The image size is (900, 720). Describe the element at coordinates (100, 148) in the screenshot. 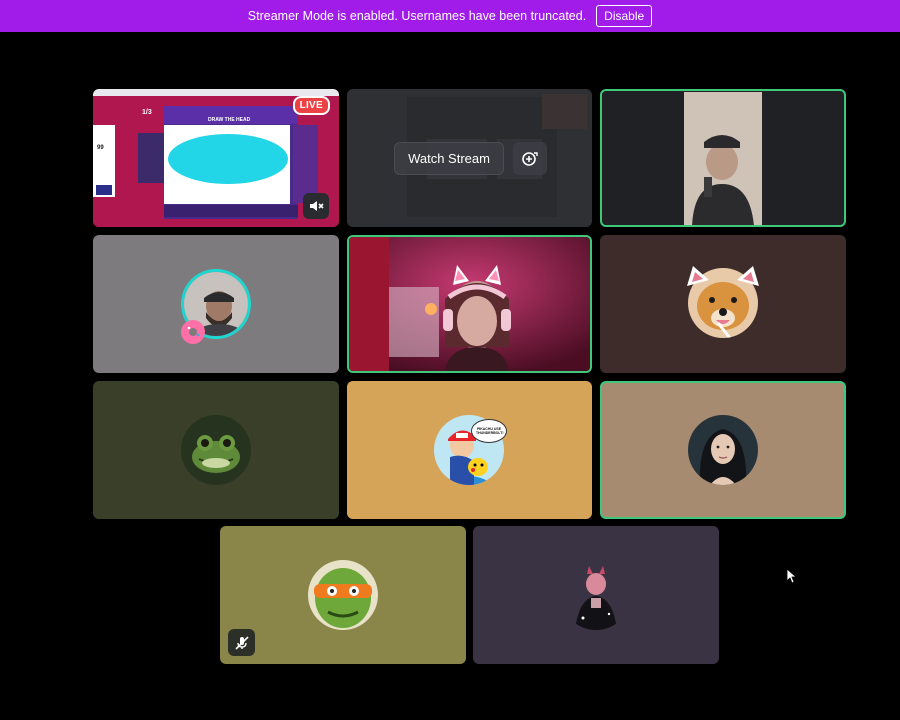

I see `side-score: 99` at that location.